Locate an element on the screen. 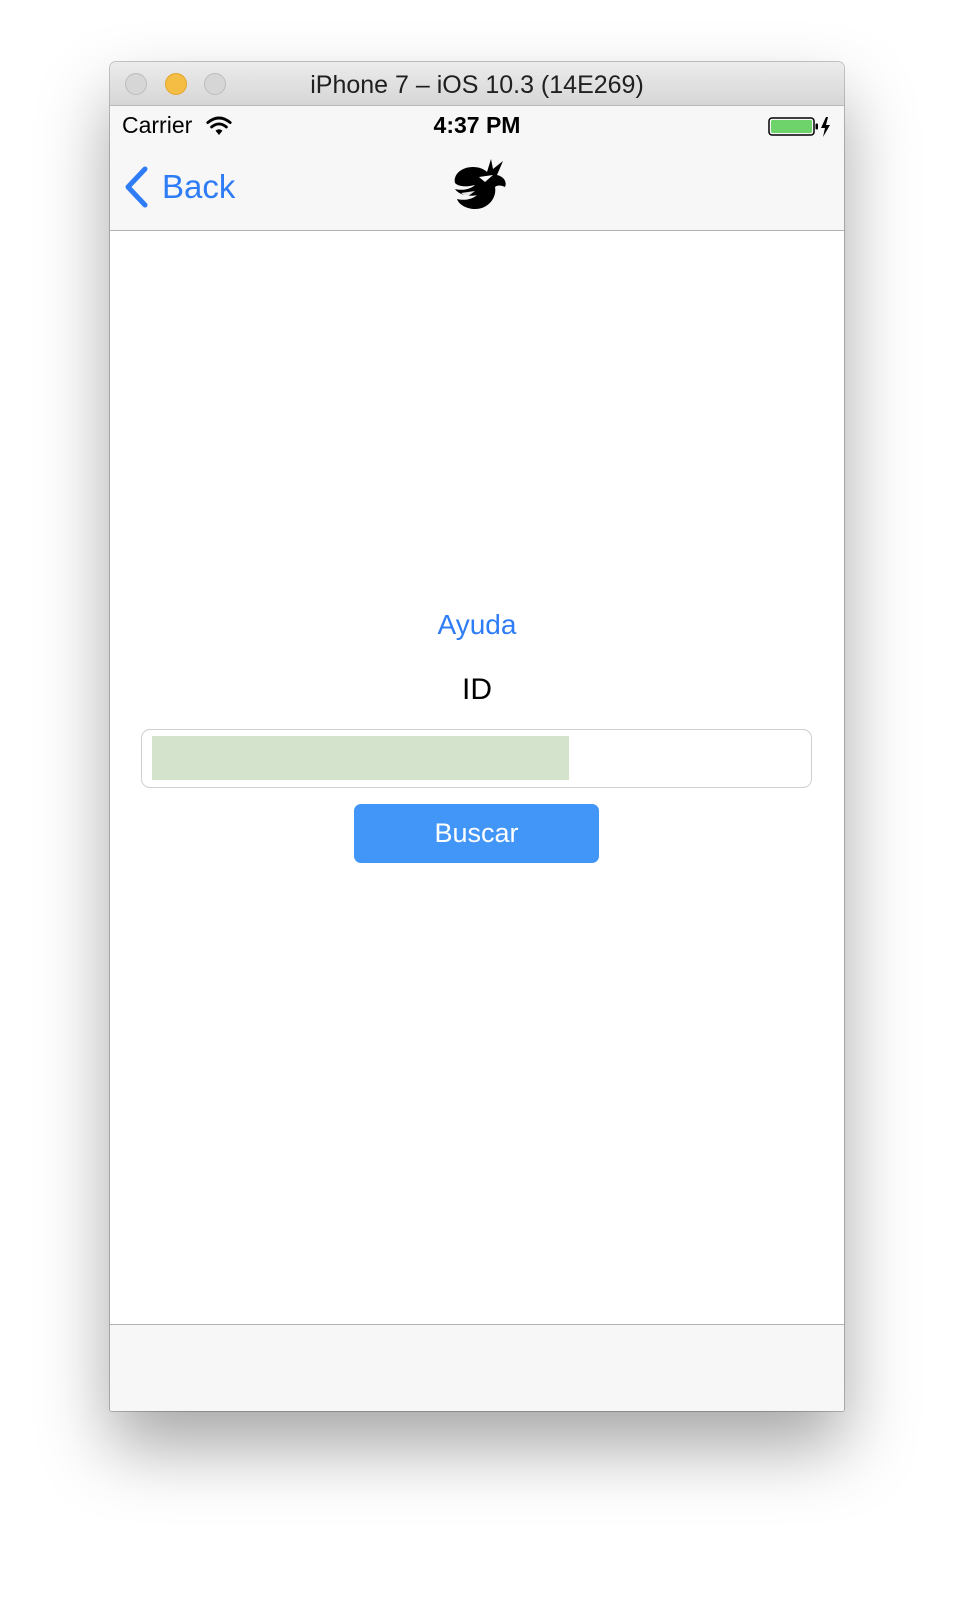 Image resolution: width=974 pixels, height=1602 pixels. window-title: iPhone 7 – iOS 10.3 (14E269) is located at coordinates (477, 85).